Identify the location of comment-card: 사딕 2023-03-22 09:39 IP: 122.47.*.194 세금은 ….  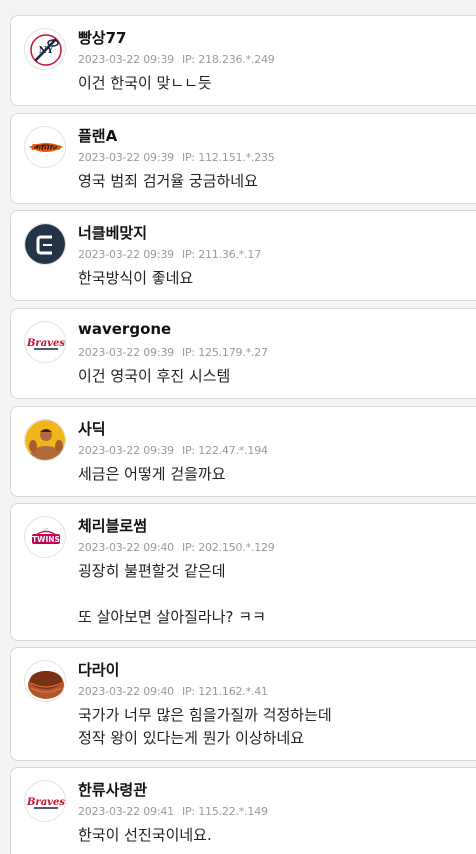
(243, 451).